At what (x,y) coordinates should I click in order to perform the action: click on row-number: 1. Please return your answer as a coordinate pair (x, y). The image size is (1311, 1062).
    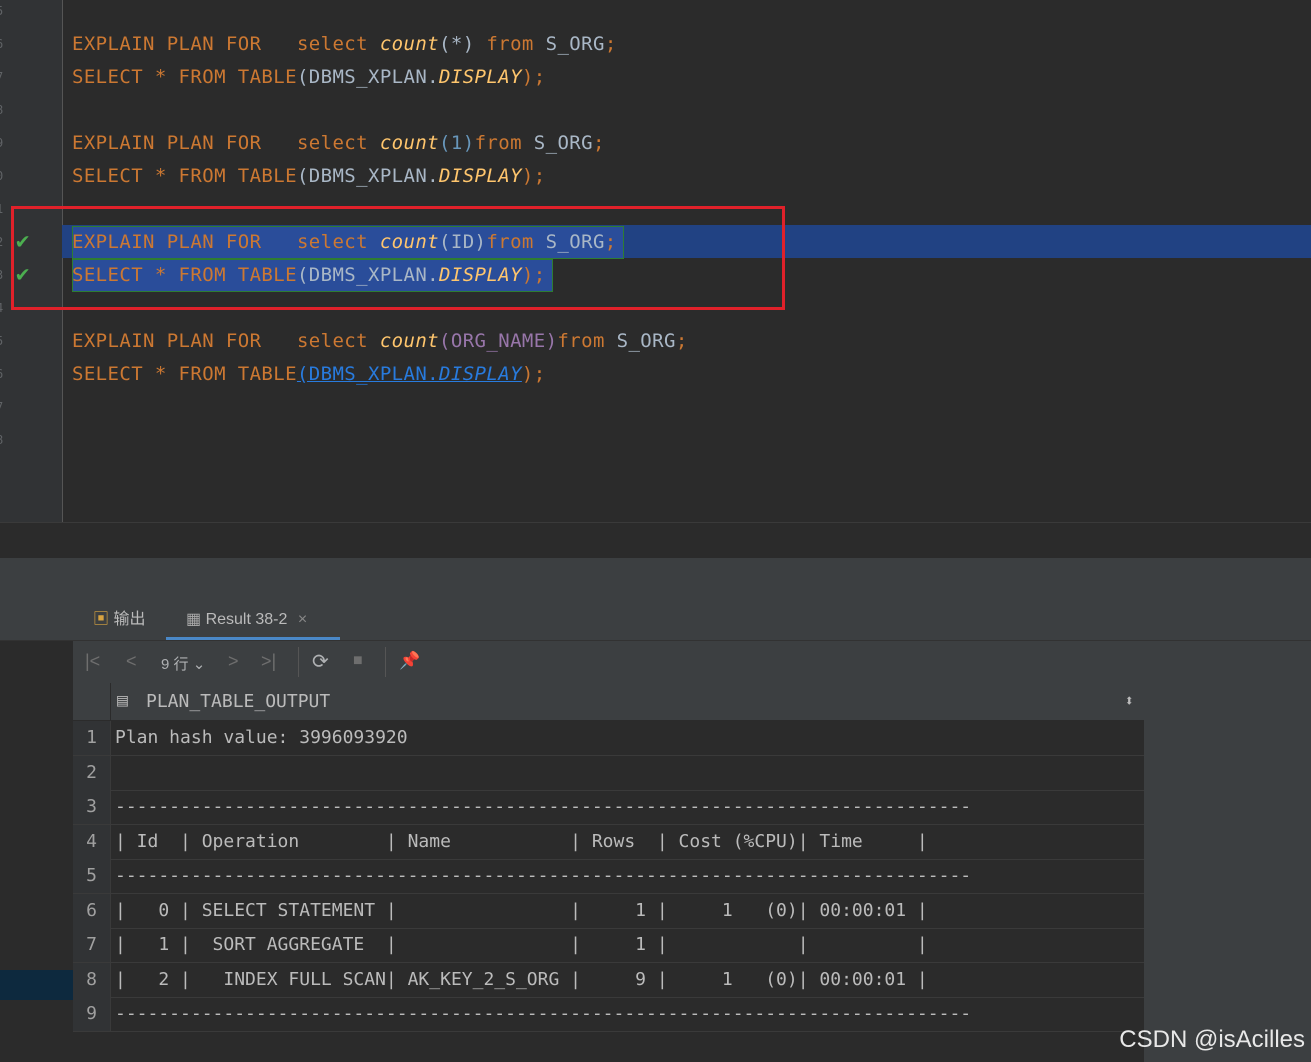
    Looking at the image, I should click on (92, 738).